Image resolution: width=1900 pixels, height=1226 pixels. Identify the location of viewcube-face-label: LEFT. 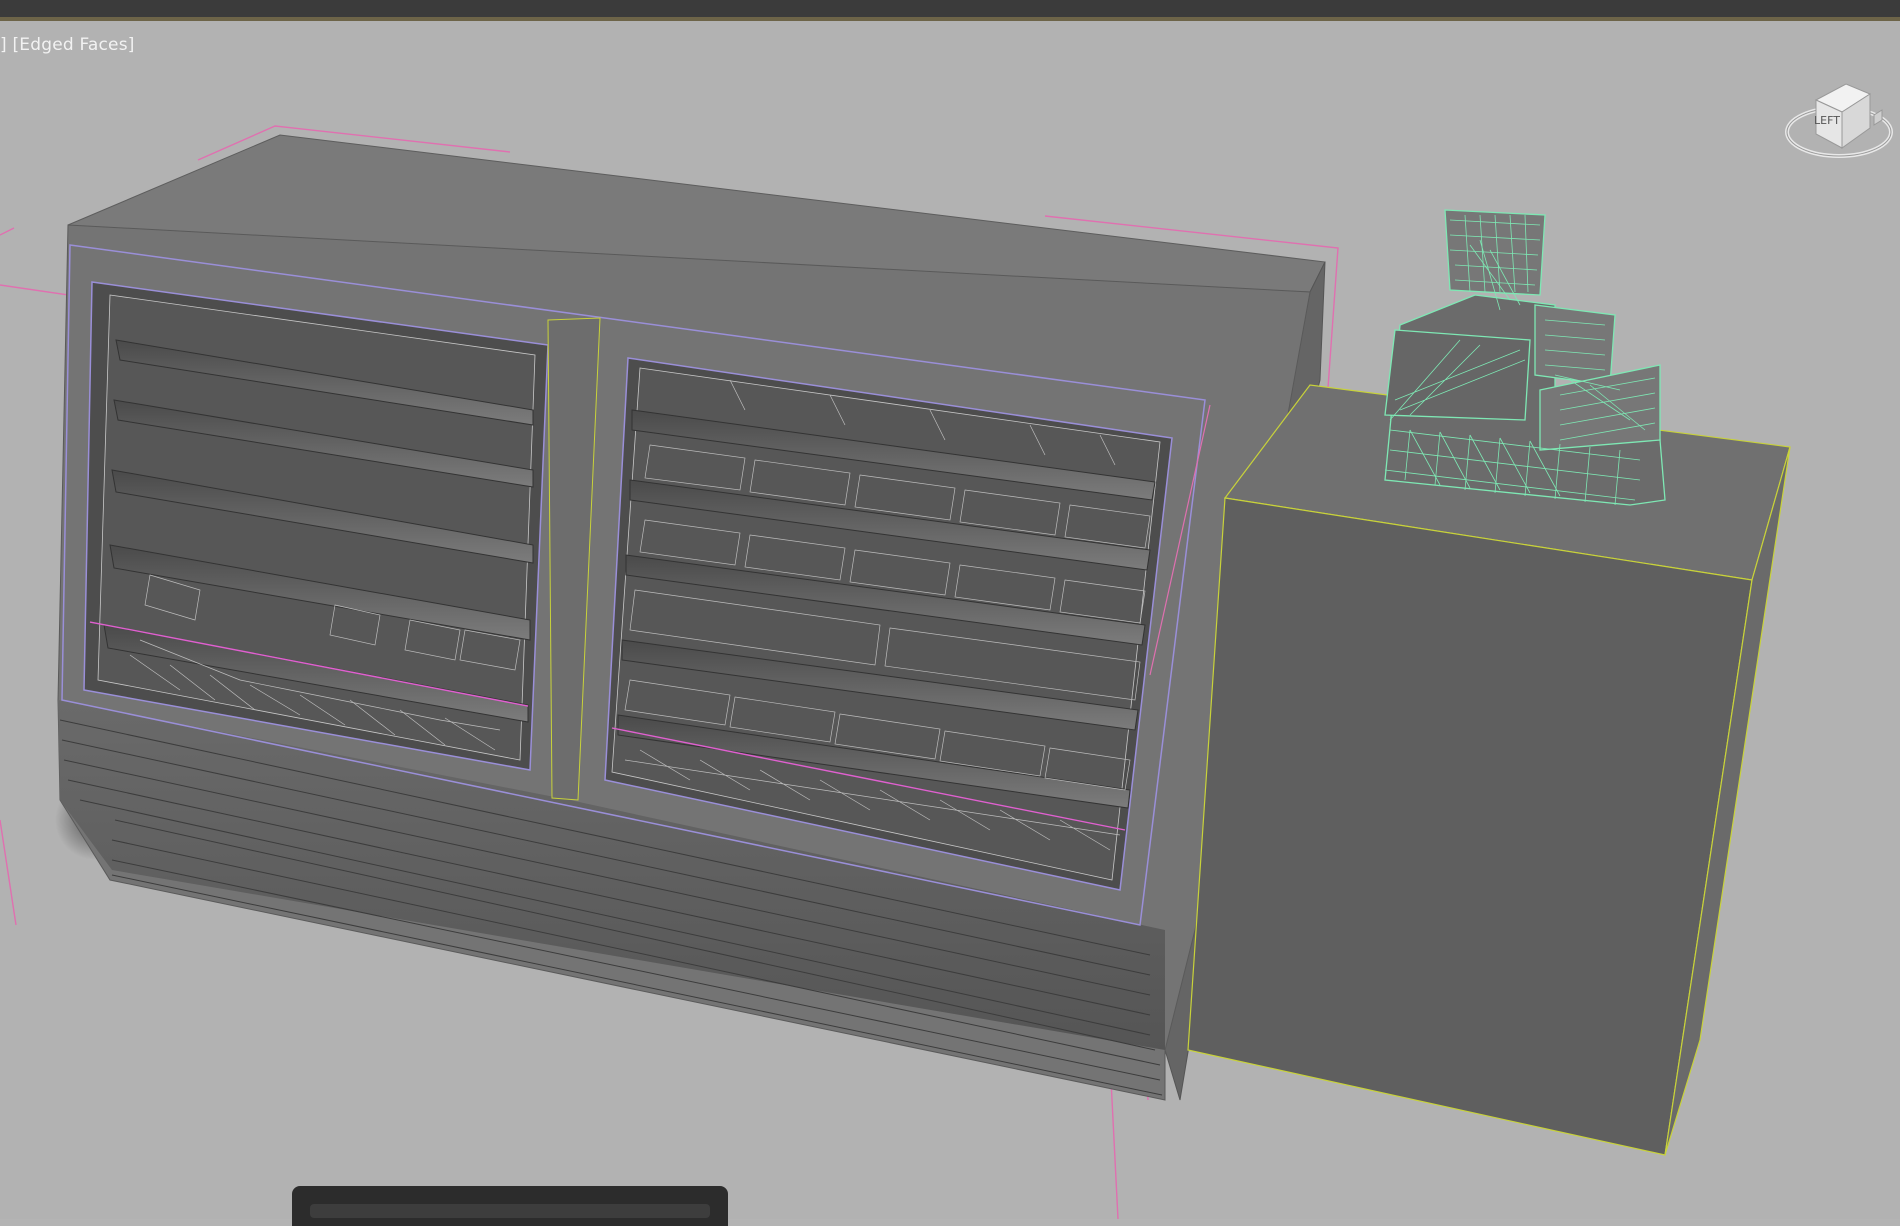
(1827, 120).